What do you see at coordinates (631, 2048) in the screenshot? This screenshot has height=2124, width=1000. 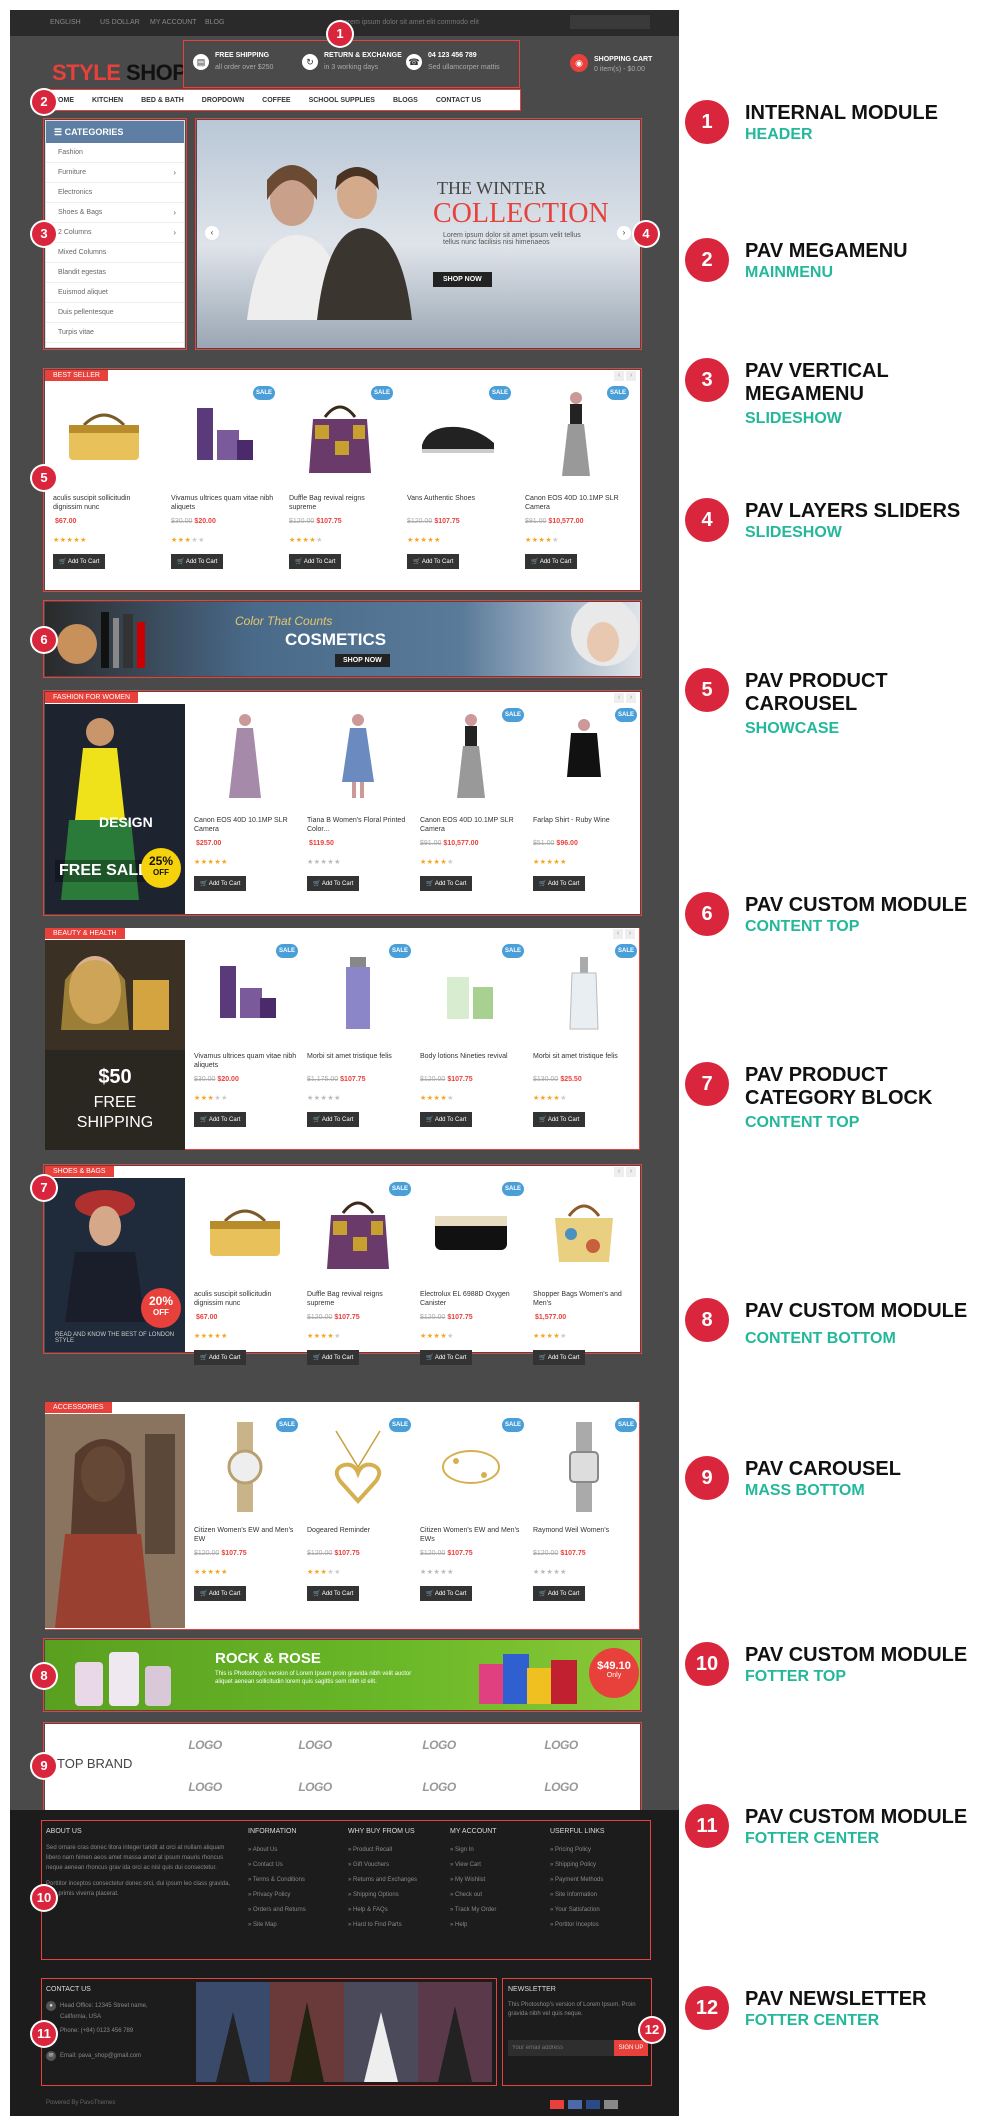 I see `sign-up-button: SIGN UP` at bounding box center [631, 2048].